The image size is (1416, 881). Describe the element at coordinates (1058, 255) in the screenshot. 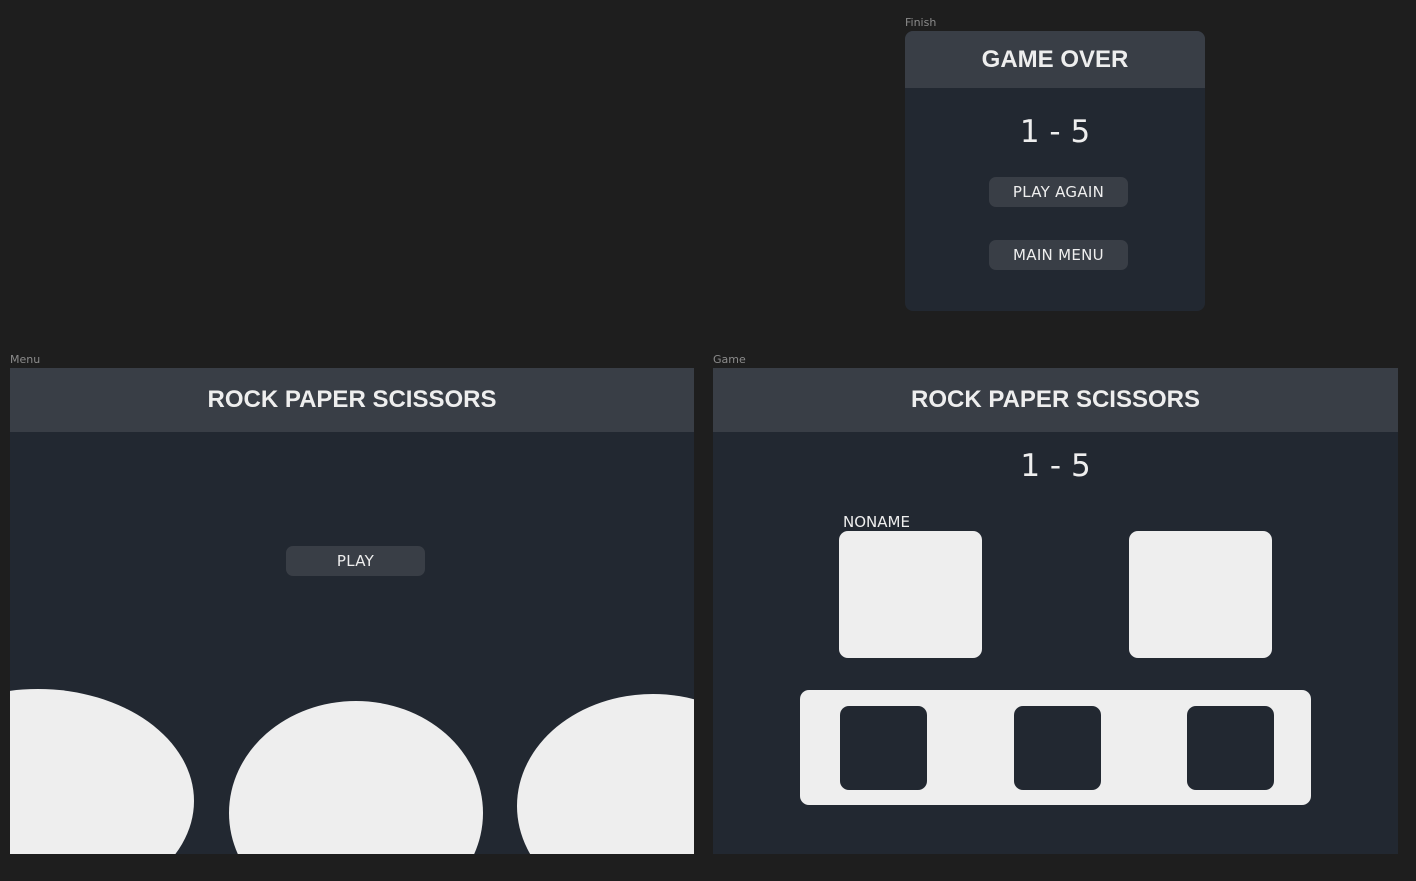

I see `main-menu-button: MAIN MENU` at that location.